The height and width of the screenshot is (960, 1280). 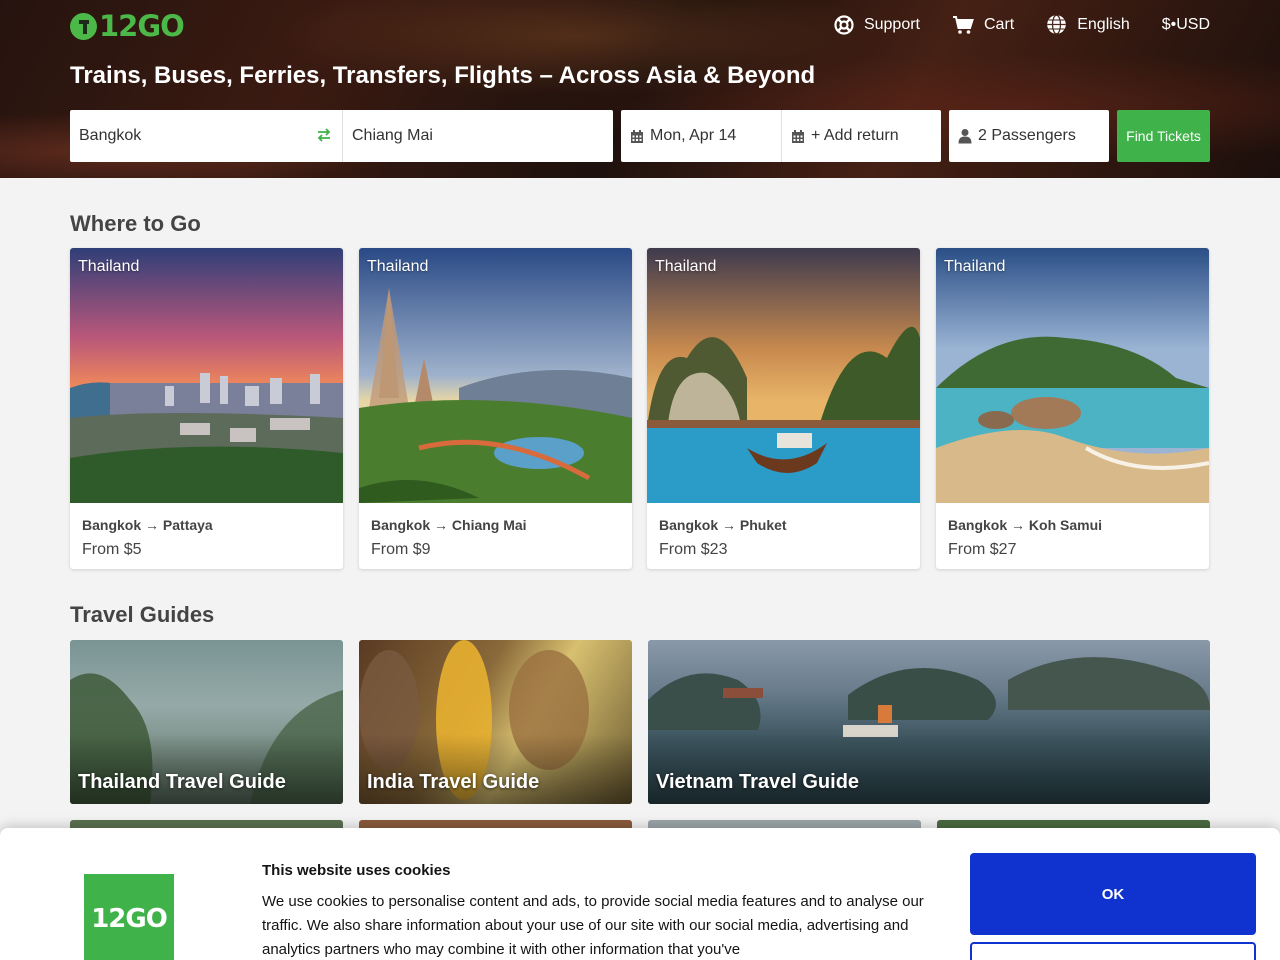 I want to click on route-label: Bangkok → Phuket, so click(x=723, y=525).